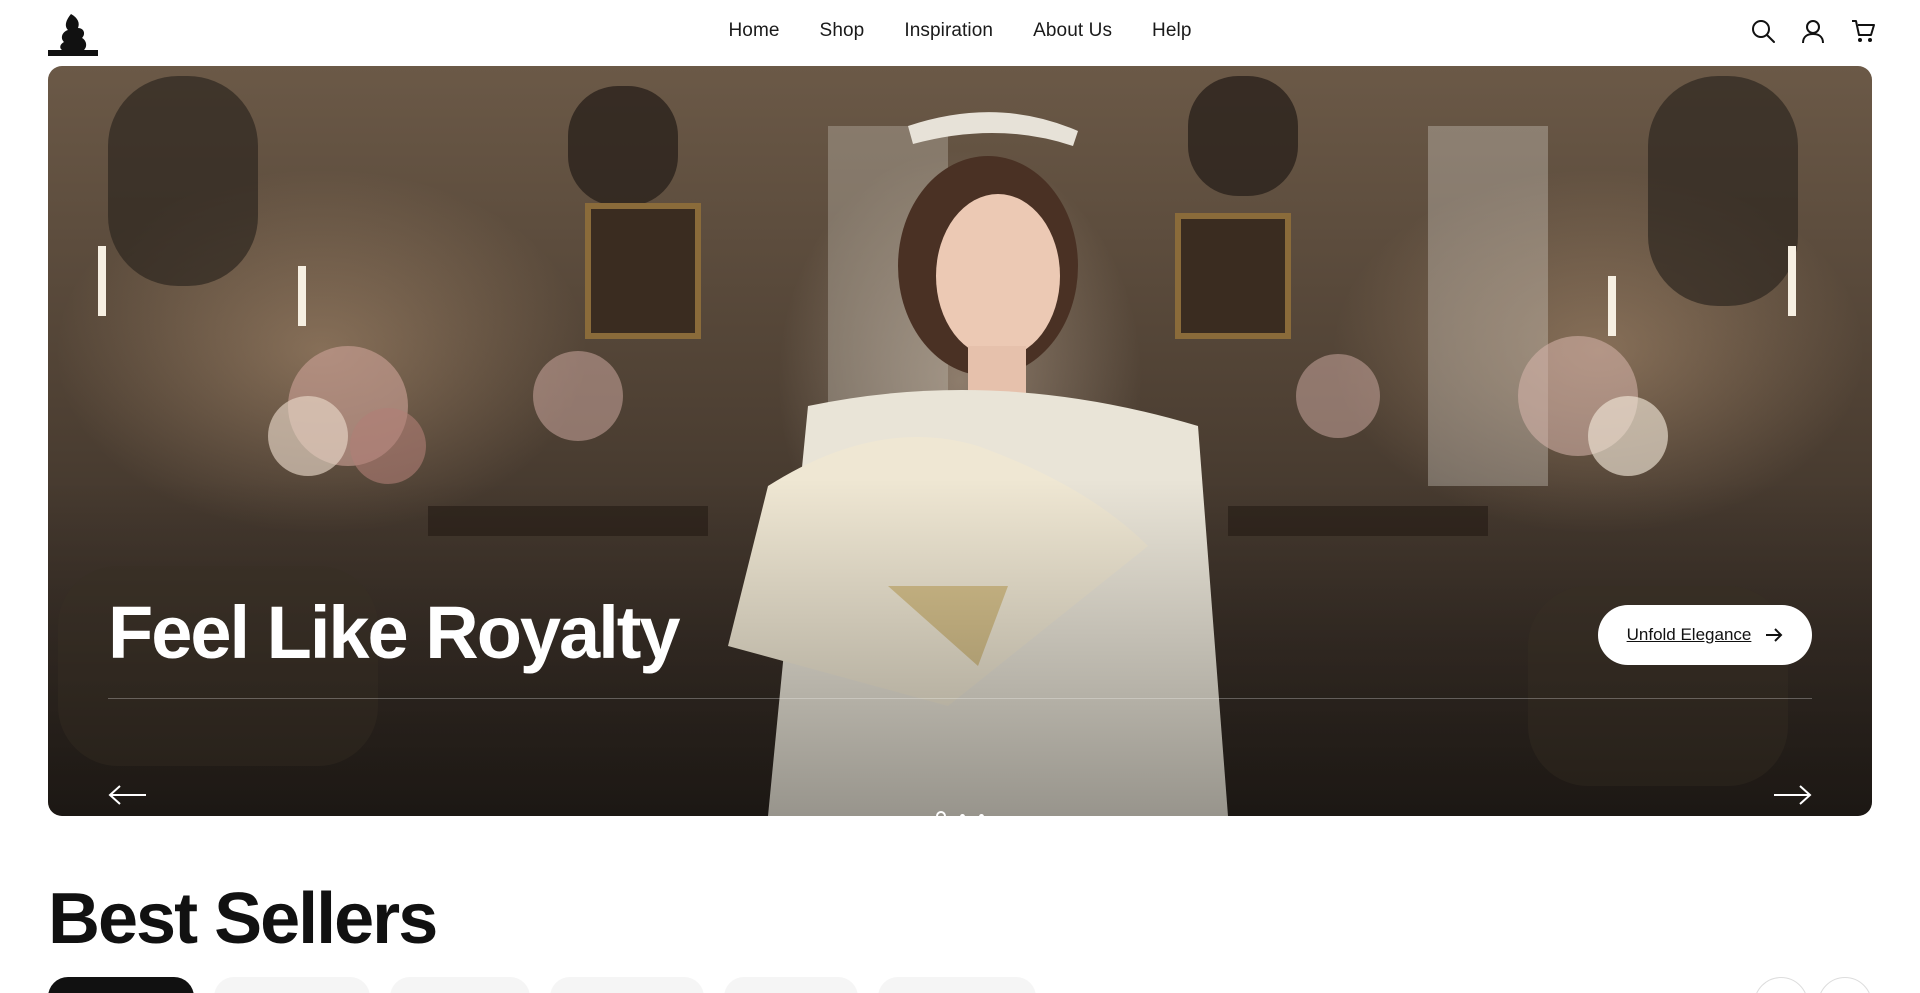 The image size is (1920, 993). I want to click on slide-pagination, so click(960, 813).